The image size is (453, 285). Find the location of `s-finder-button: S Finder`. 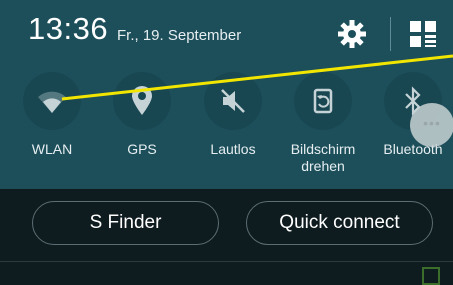

s-finder-button: S Finder is located at coordinates (125, 223).